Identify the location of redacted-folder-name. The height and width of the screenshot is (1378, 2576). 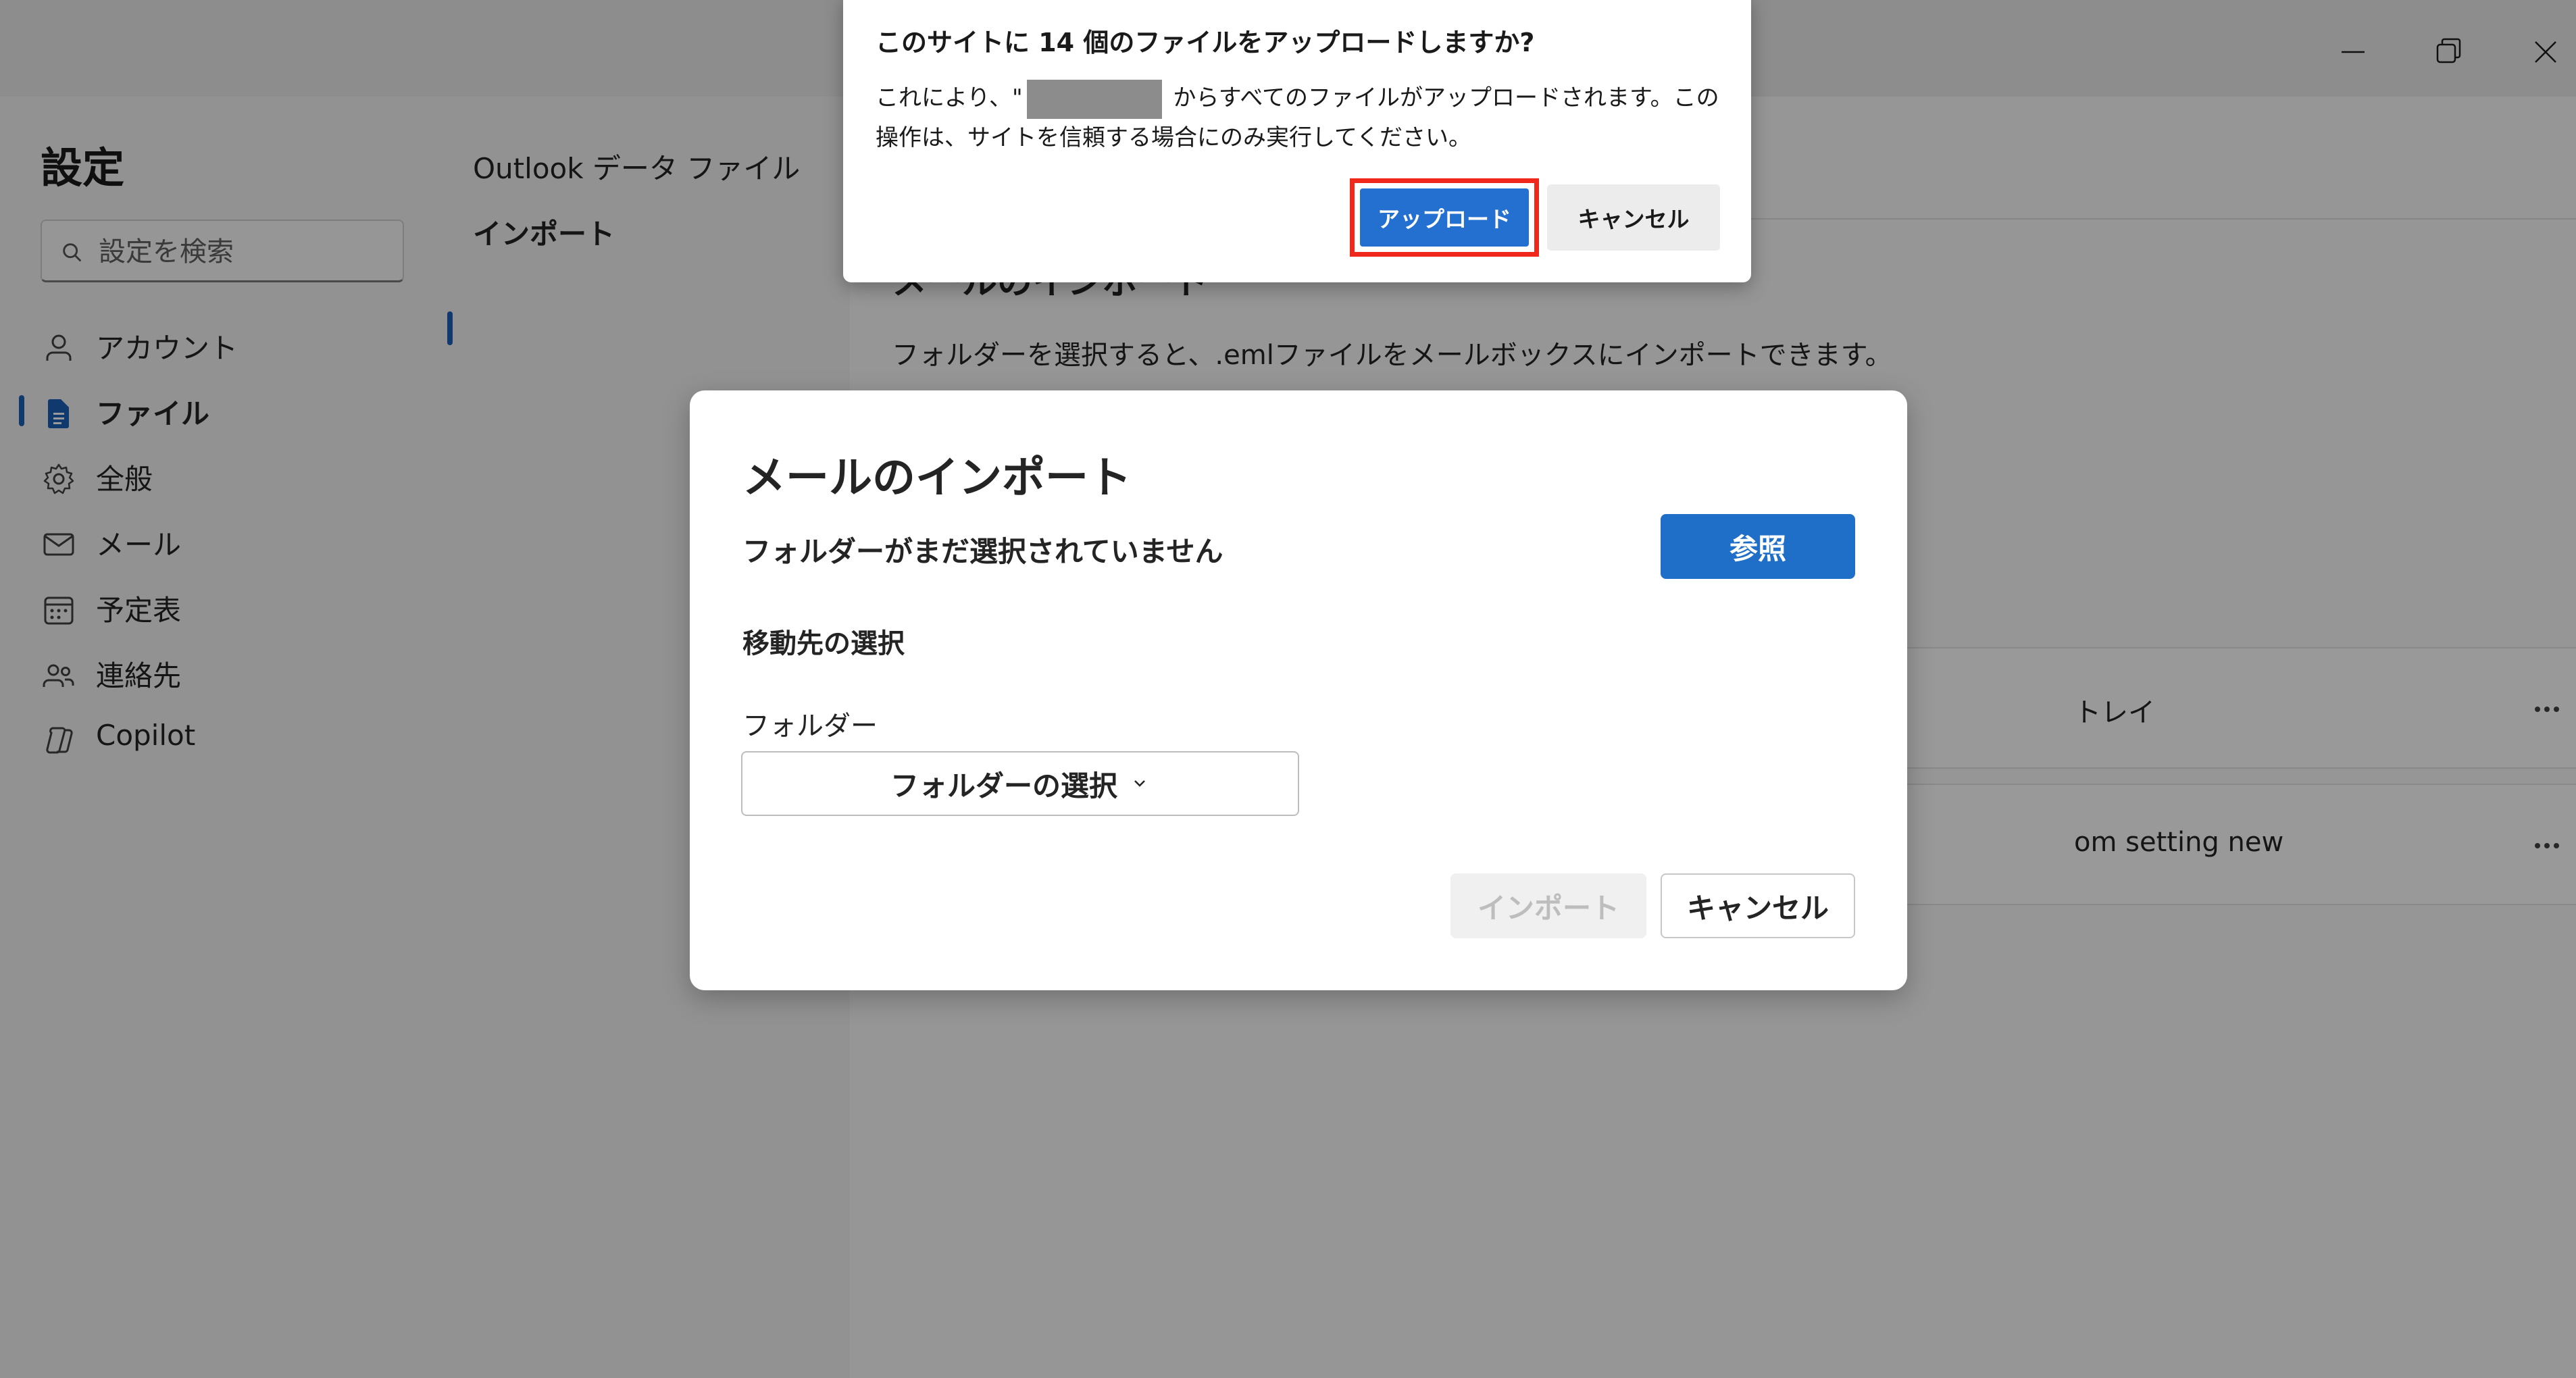
(1094, 99).